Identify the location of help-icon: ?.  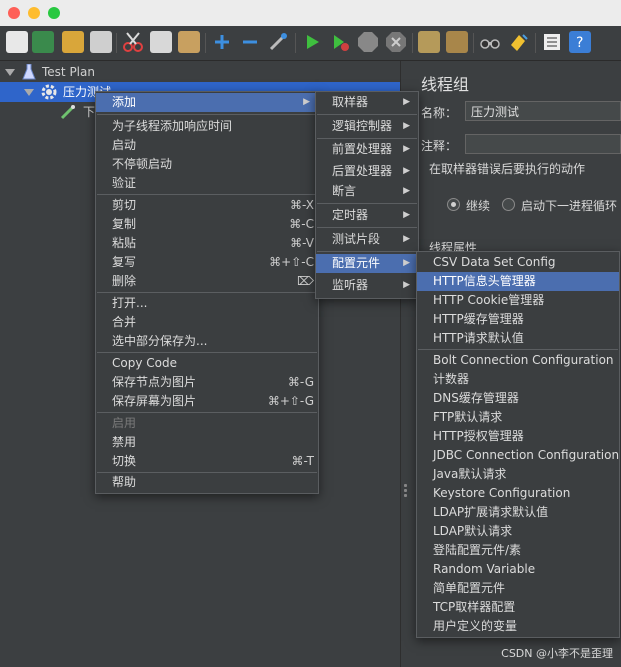
(580, 42).